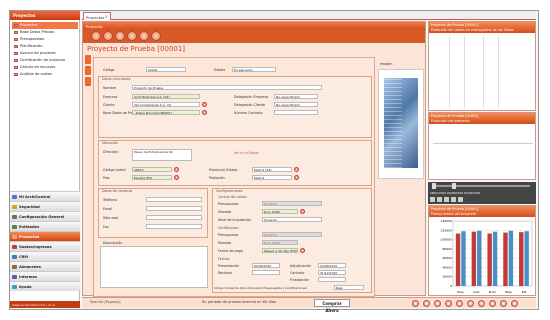 The width and height of the screenshot is (550, 320). What do you see at coordinates (105, 302) in the screenshot?
I see `language-selector: Spanish [Espanol]` at bounding box center [105, 302].